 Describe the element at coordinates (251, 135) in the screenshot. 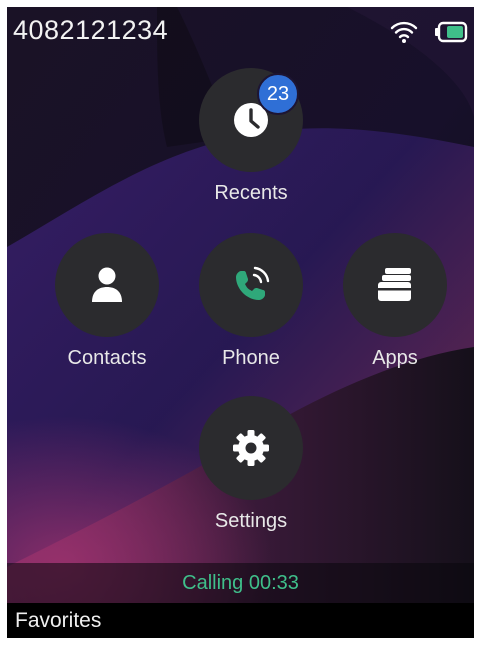

I see `recents-tile: Recents` at that location.